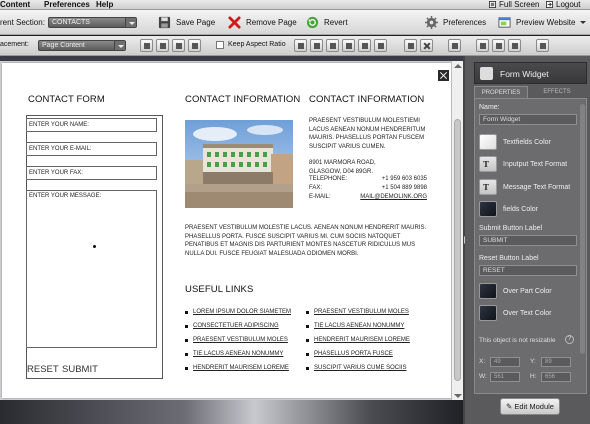 This screenshot has height=424, width=590. What do you see at coordinates (514, 4) in the screenshot?
I see `full-screen-link: Full Screen` at bounding box center [514, 4].